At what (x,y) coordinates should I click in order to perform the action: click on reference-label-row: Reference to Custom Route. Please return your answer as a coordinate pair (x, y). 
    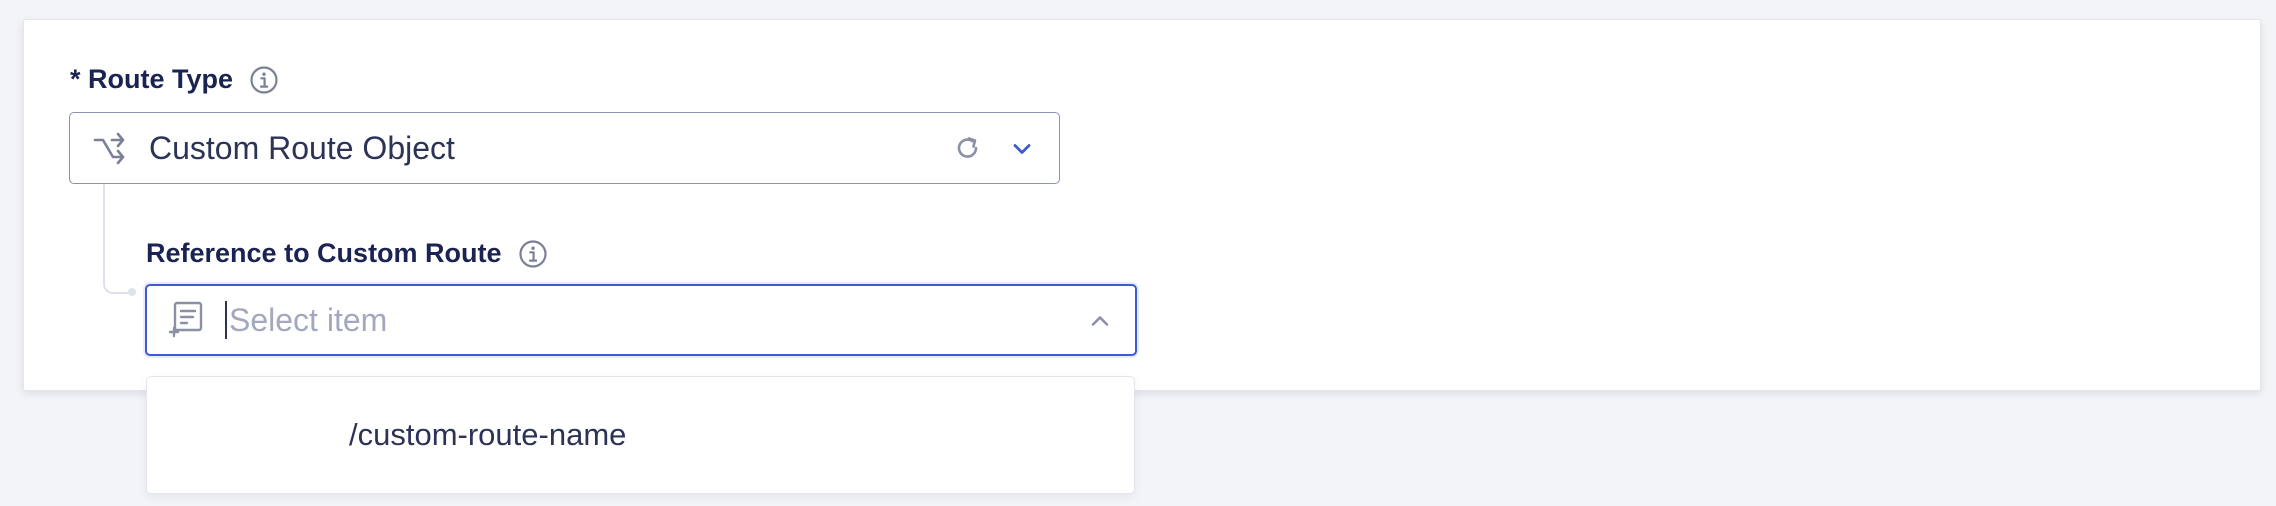
    Looking at the image, I should click on (347, 253).